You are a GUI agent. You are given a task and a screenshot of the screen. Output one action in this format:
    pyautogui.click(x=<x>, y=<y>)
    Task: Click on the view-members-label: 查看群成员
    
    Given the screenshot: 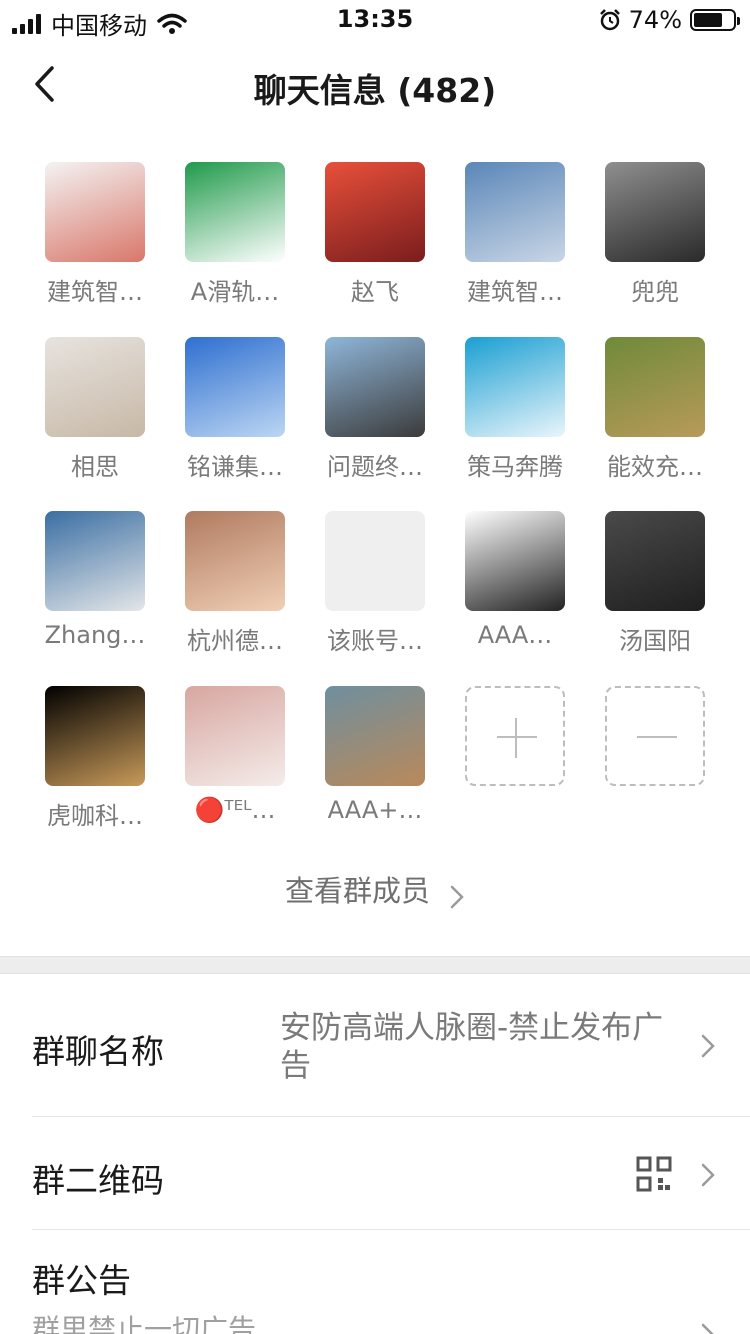 What is the action you would take?
    pyautogui.click(x=357, y=891)
    